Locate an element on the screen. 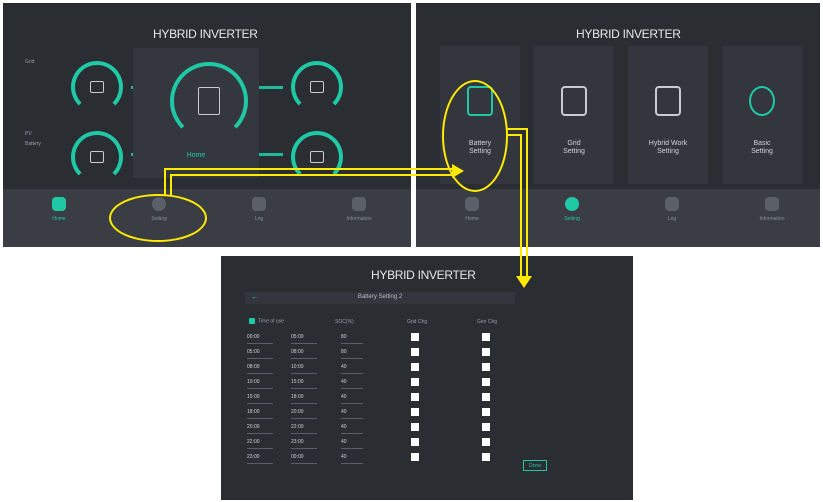  end-time-field: 22:00 is located at coordinates (304, 428).